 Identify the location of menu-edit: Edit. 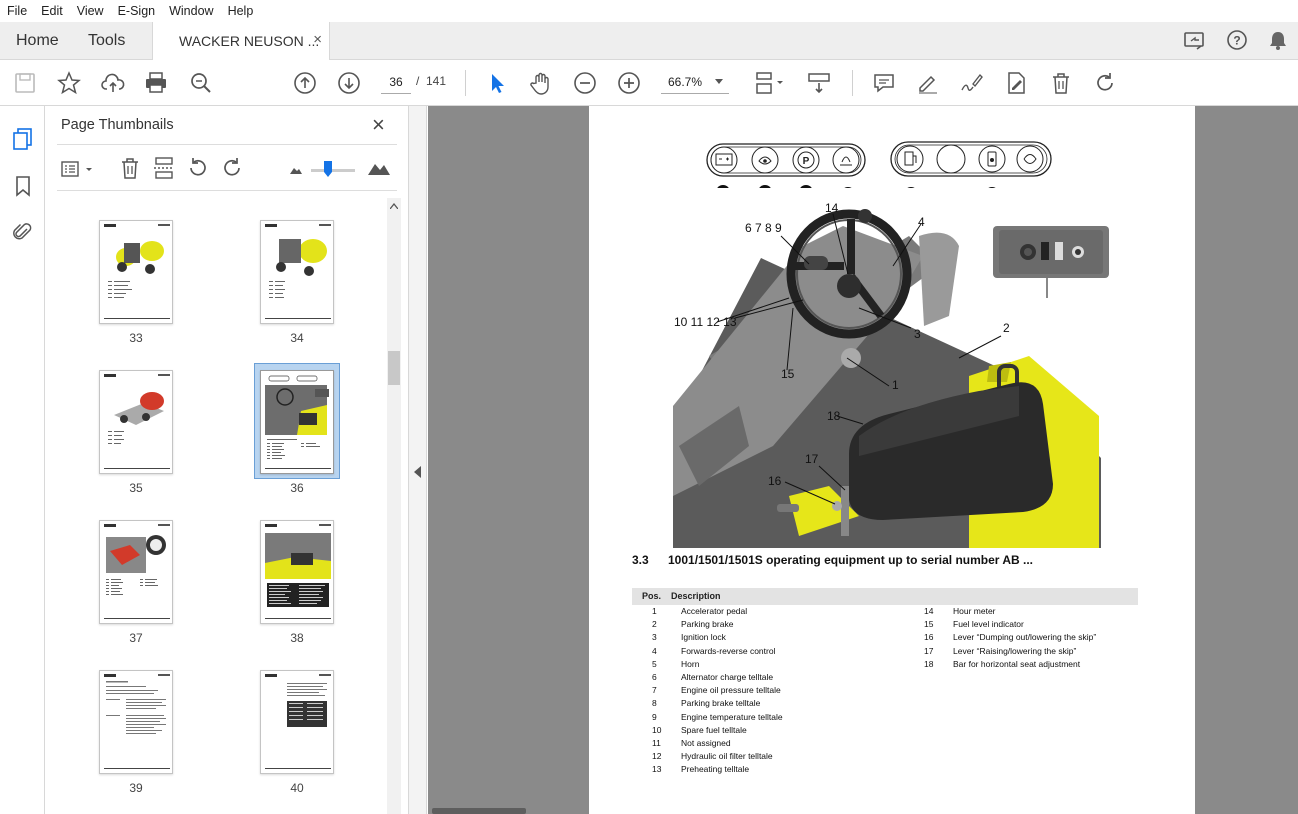
(52, 11).